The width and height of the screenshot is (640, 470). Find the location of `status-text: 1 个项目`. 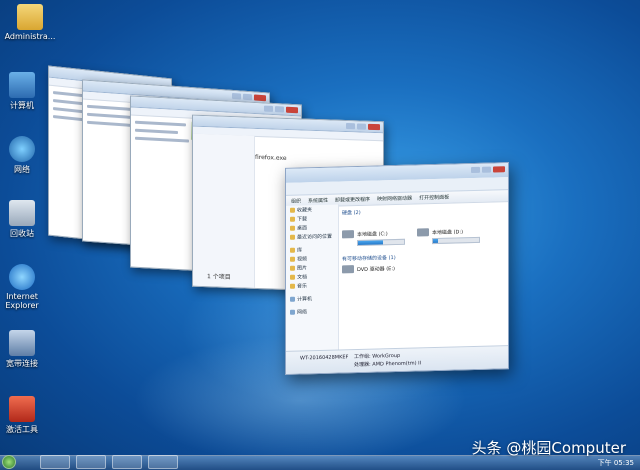

status-text: 1 个项目 is located at coordinates (219, 277).